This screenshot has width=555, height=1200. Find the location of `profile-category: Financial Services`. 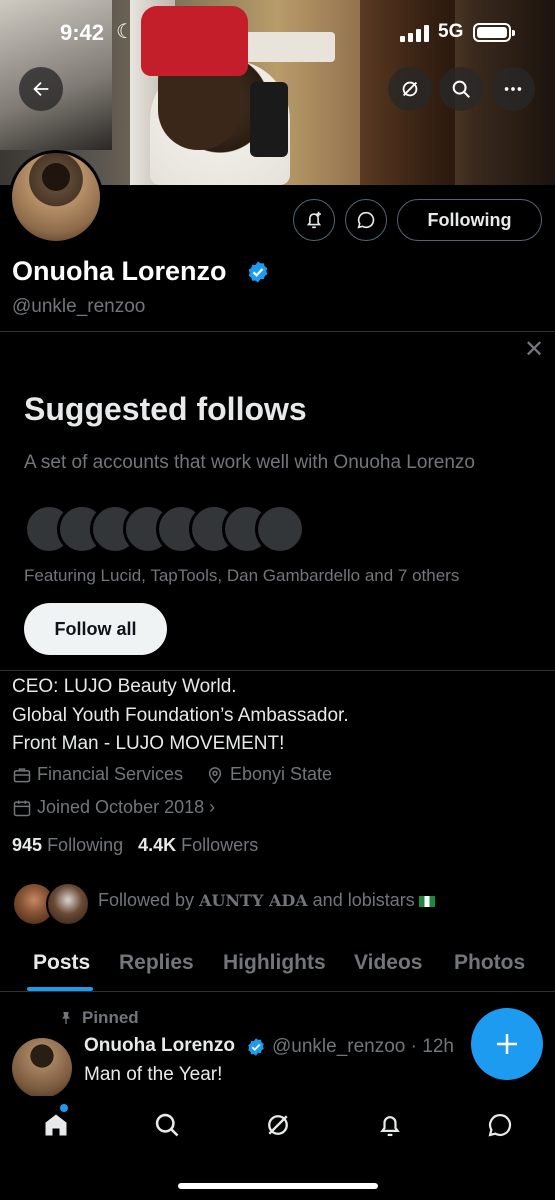

profile-category: Financial Services is located at coordinates (97, 774).